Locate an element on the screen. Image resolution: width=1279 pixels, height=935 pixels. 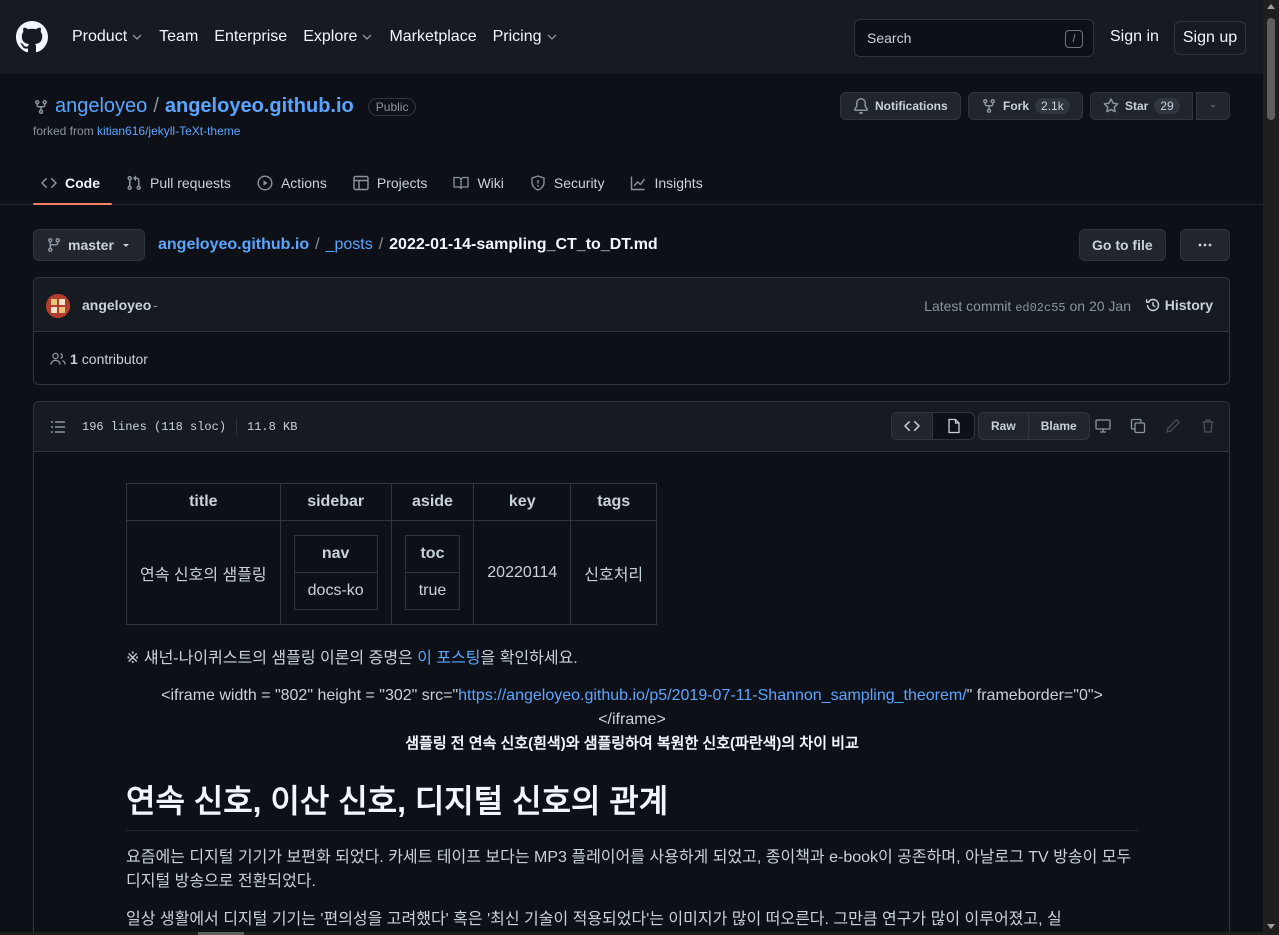
more-options-button is located at coordinates (1205, 245).